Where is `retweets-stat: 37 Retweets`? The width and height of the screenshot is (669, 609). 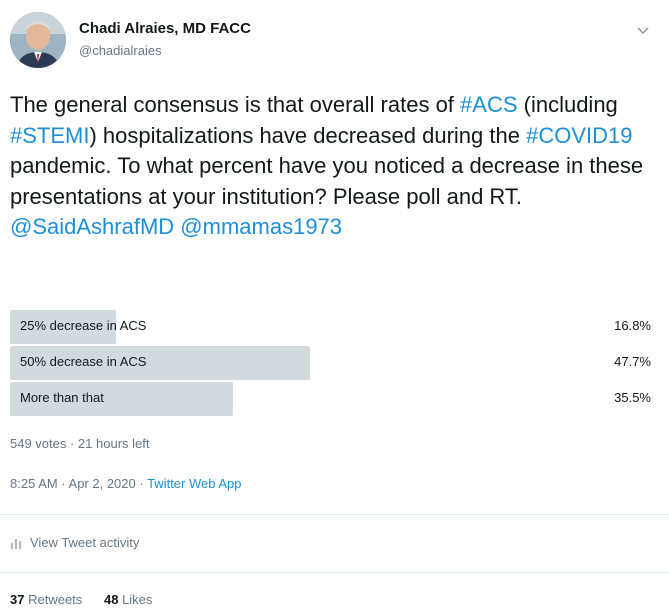
retweets-stat: 37 Retweets is located at coordinates (46, 599).